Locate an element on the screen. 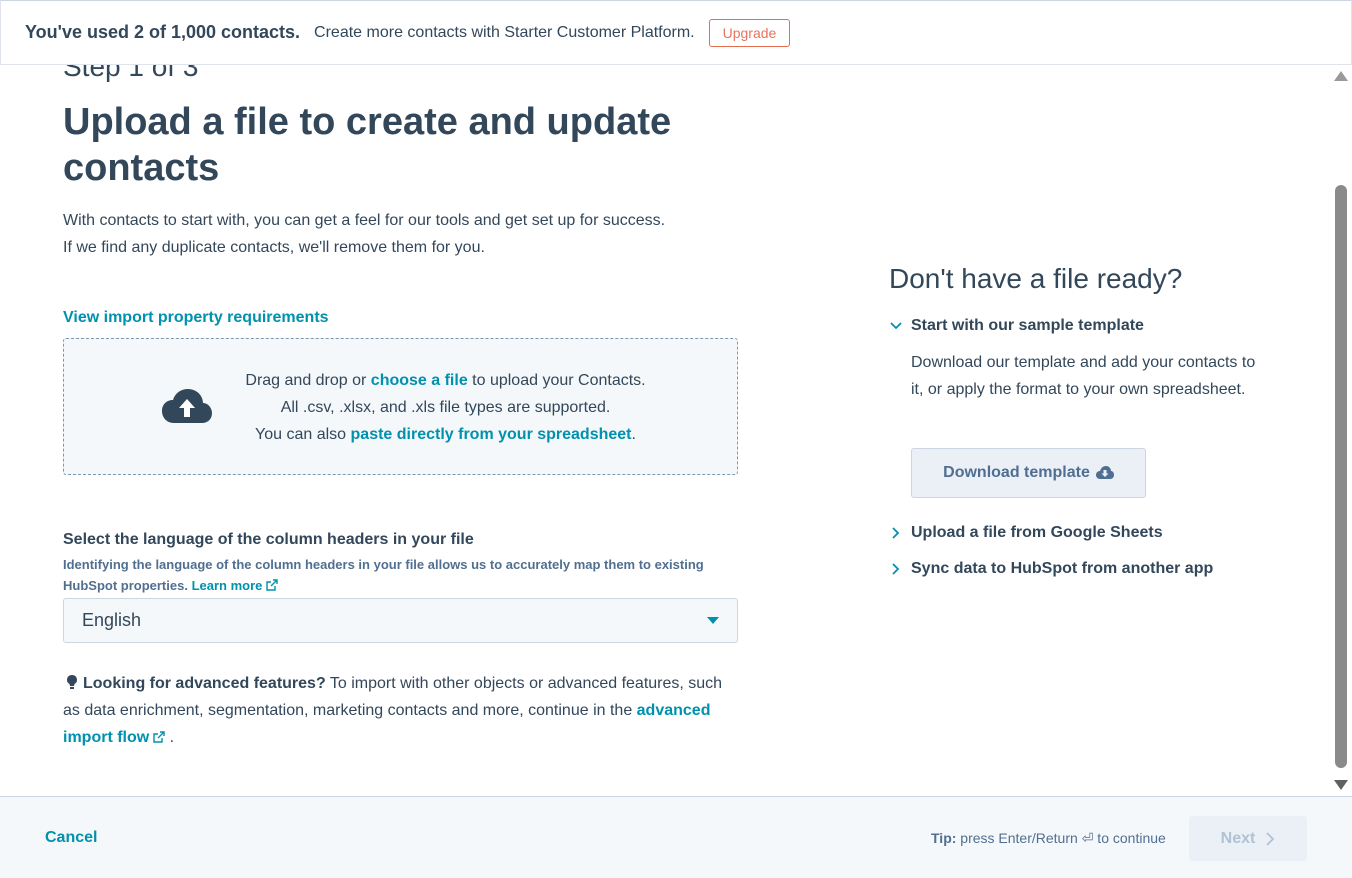 The image size is (1352, 878). keyboard-tip: Tip: press Enter/Return ⏎ to continue is located at coordinates (1048, 838).